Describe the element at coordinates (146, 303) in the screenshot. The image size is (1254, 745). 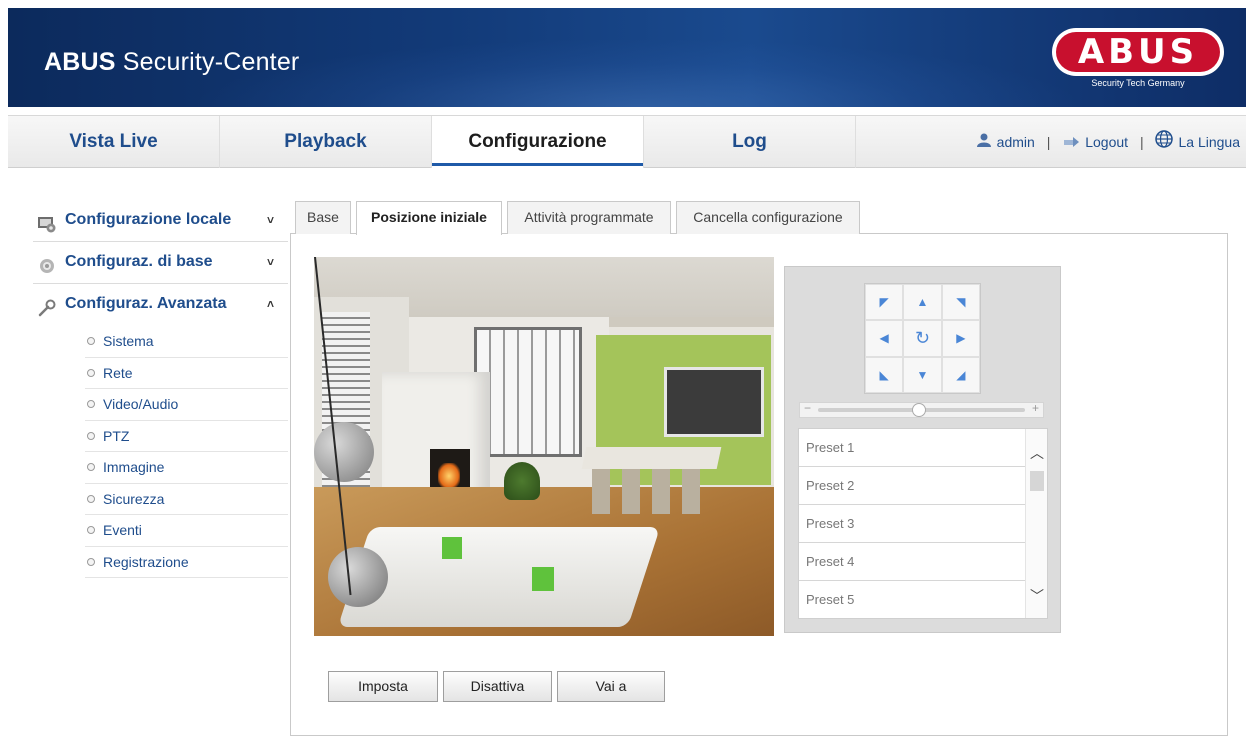
I see `sidebar-section-label: Configuraz. Avanzata` at that location.